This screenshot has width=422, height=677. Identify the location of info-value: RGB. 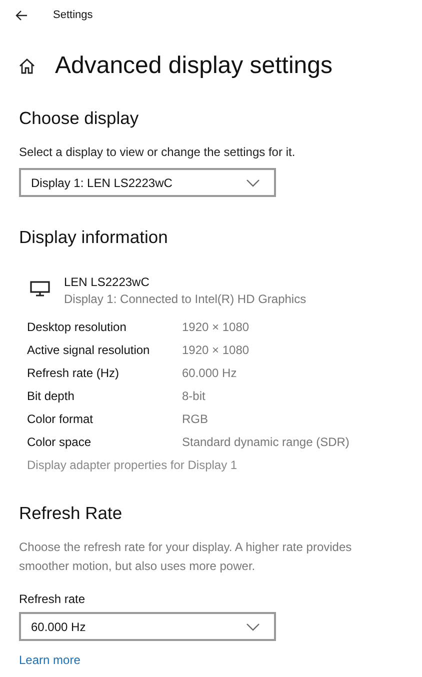
(195, 419).